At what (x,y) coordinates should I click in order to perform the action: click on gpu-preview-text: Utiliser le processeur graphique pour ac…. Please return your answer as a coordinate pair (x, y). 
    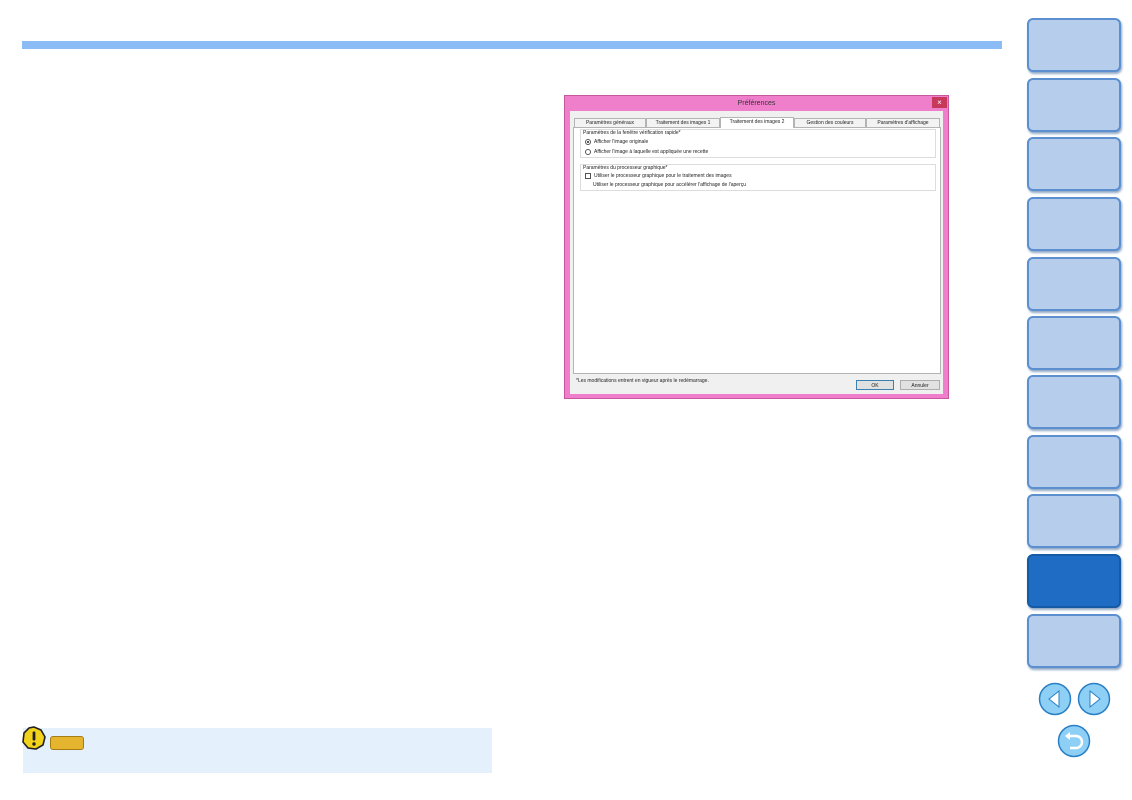
    Looking at the image, I should click on (670, 185).